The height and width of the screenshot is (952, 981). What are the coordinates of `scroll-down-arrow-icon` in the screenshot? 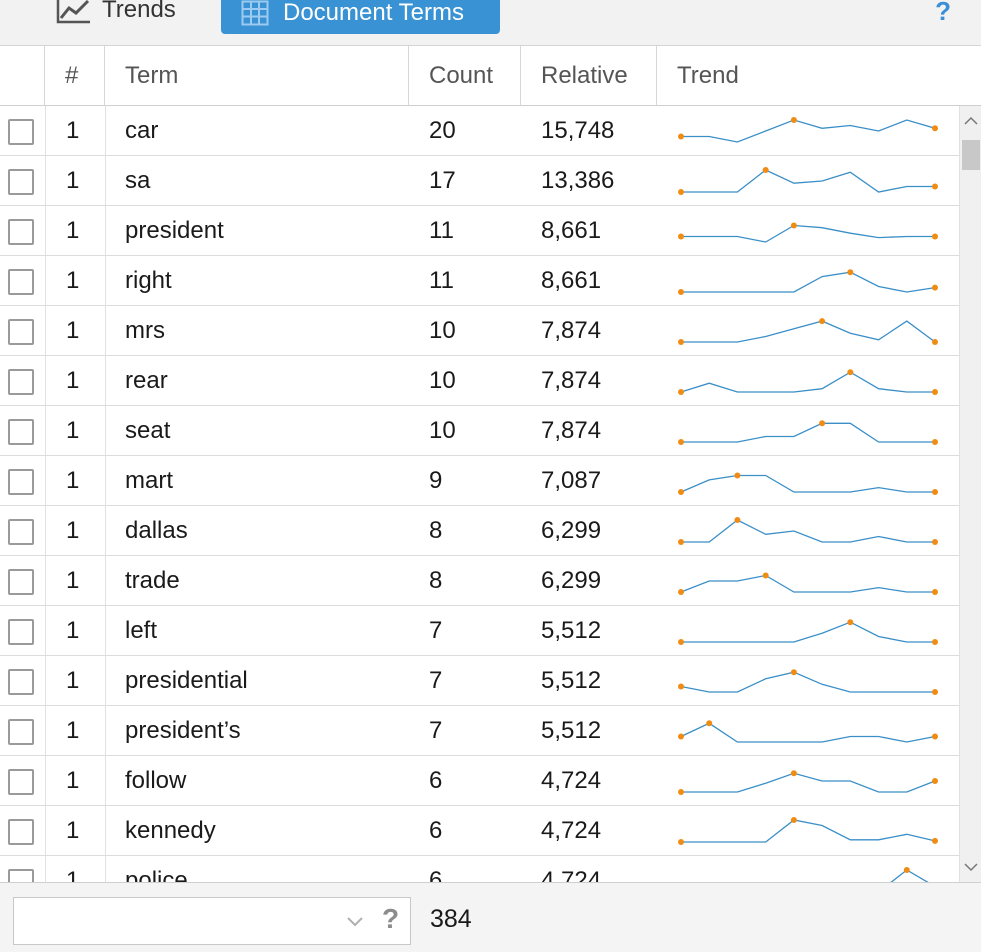 It's located at (970, 867).